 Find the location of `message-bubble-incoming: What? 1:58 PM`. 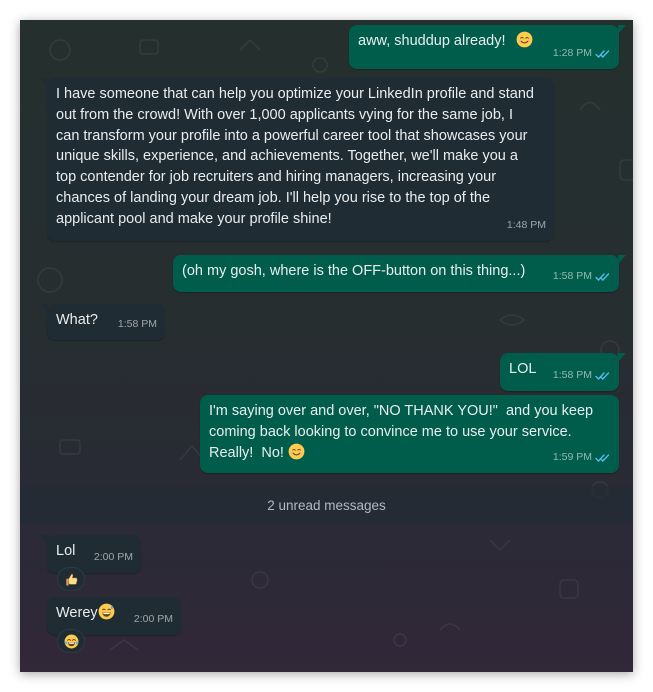

message-bubble-incoming: What? 1:58 PM is located at coordinates (102, 322).